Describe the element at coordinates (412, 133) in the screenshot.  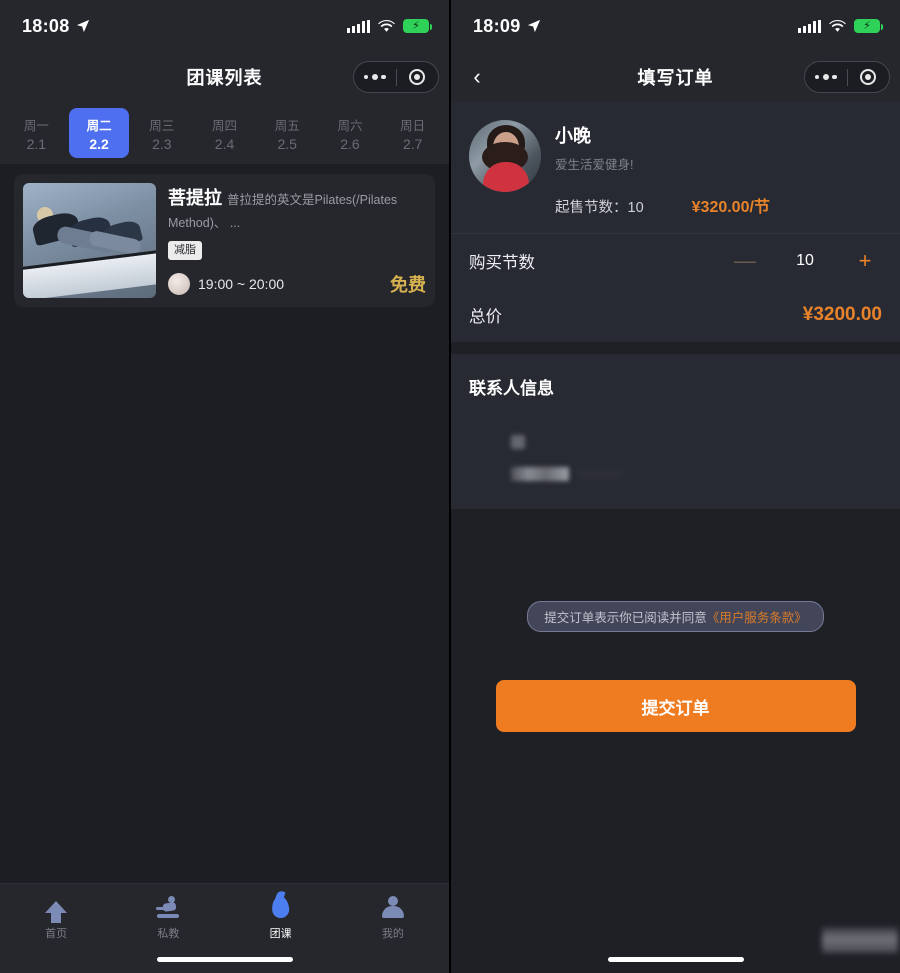
I see `date-chip-sun: 周日 2.7` at that location.